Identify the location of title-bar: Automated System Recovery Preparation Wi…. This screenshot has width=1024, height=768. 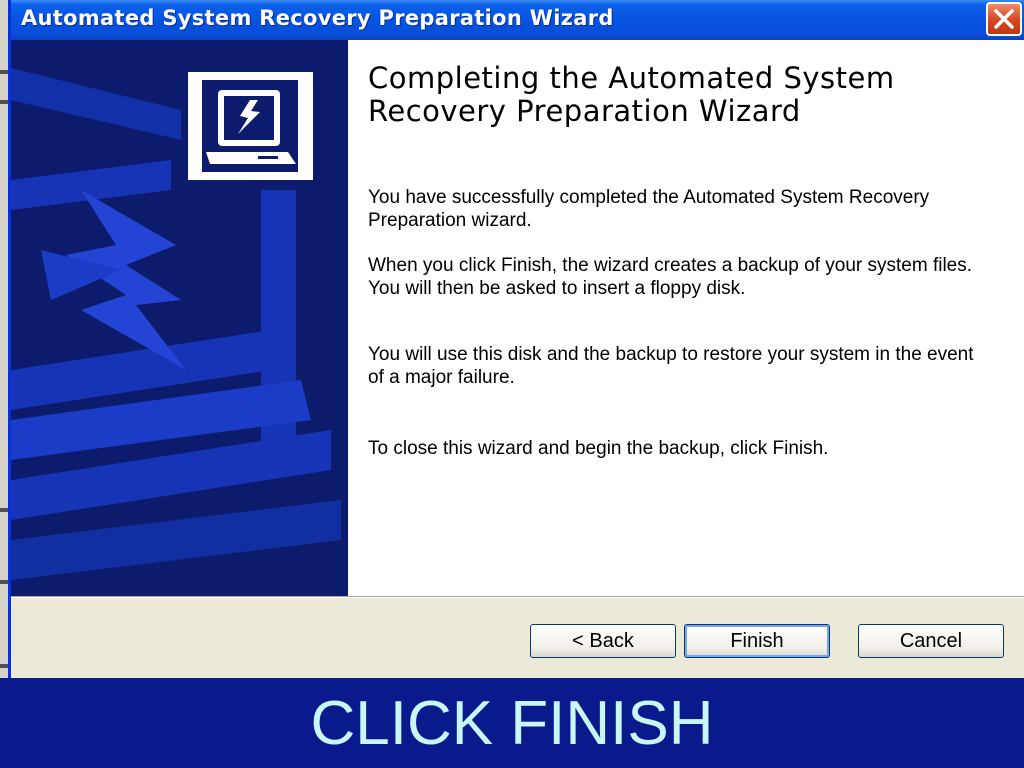
(517, 20).